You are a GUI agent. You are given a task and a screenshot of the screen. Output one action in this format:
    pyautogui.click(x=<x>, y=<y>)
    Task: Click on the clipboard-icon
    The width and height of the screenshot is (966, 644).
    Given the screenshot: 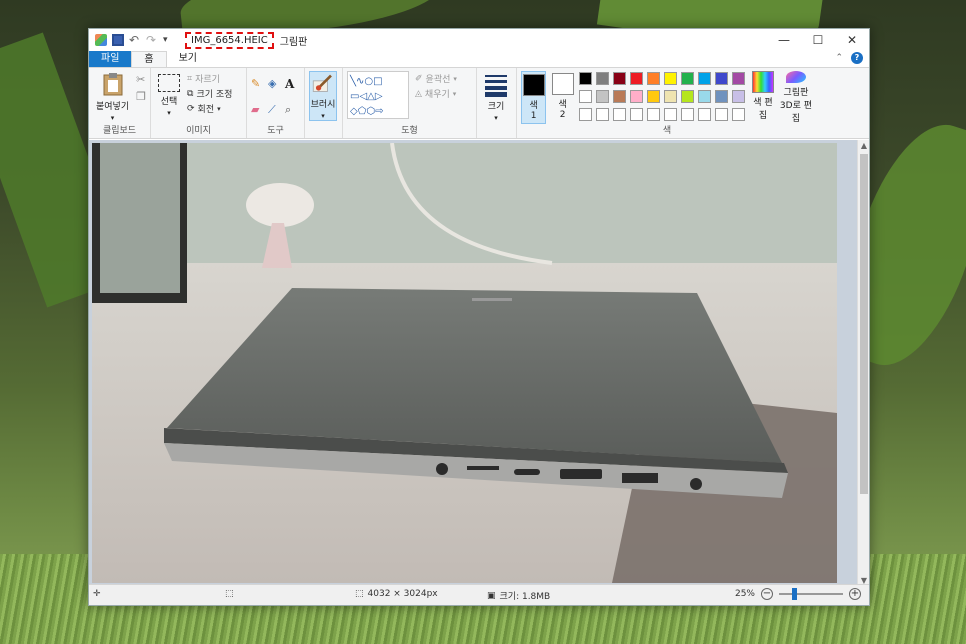 What is the action you would take?
    pyautogui.click(x=113, y=84)
    